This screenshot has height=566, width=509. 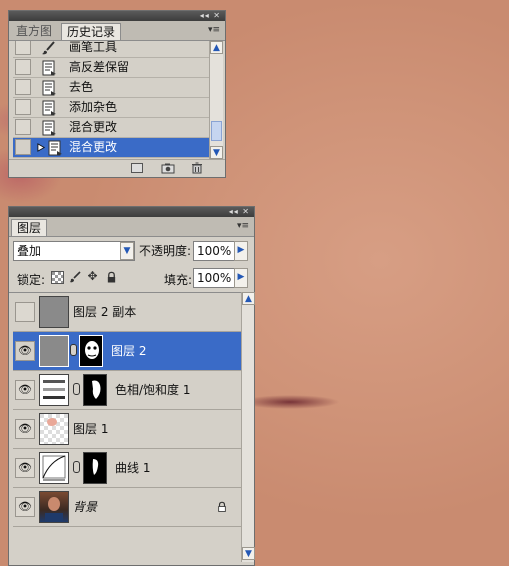 What do you see at coordinates (117, 168) in the screenshot?
I see `history-footer` at bounding box center [117, 168].